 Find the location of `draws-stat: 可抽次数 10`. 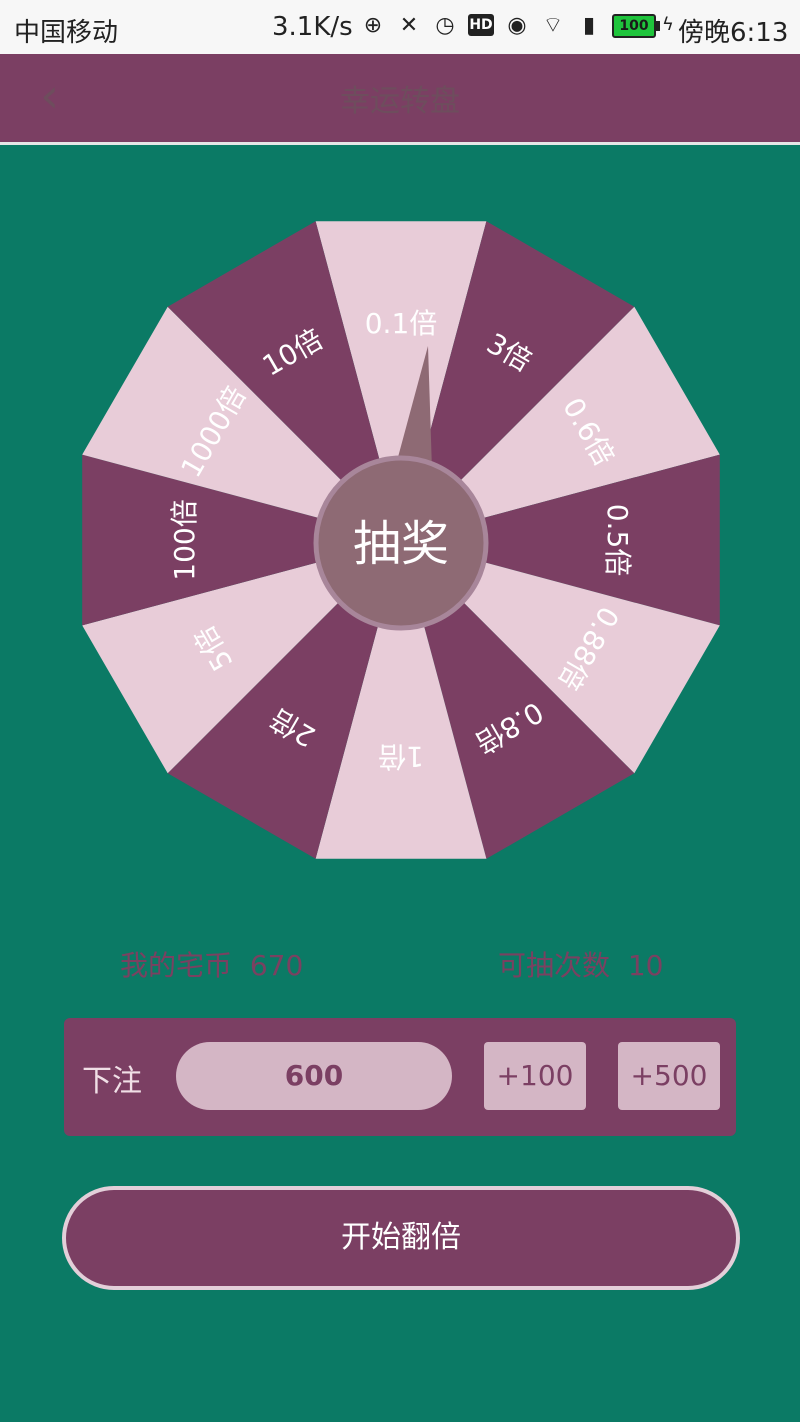

draws-stat: 可抽次数 10 is located at coordinates (580, 964).